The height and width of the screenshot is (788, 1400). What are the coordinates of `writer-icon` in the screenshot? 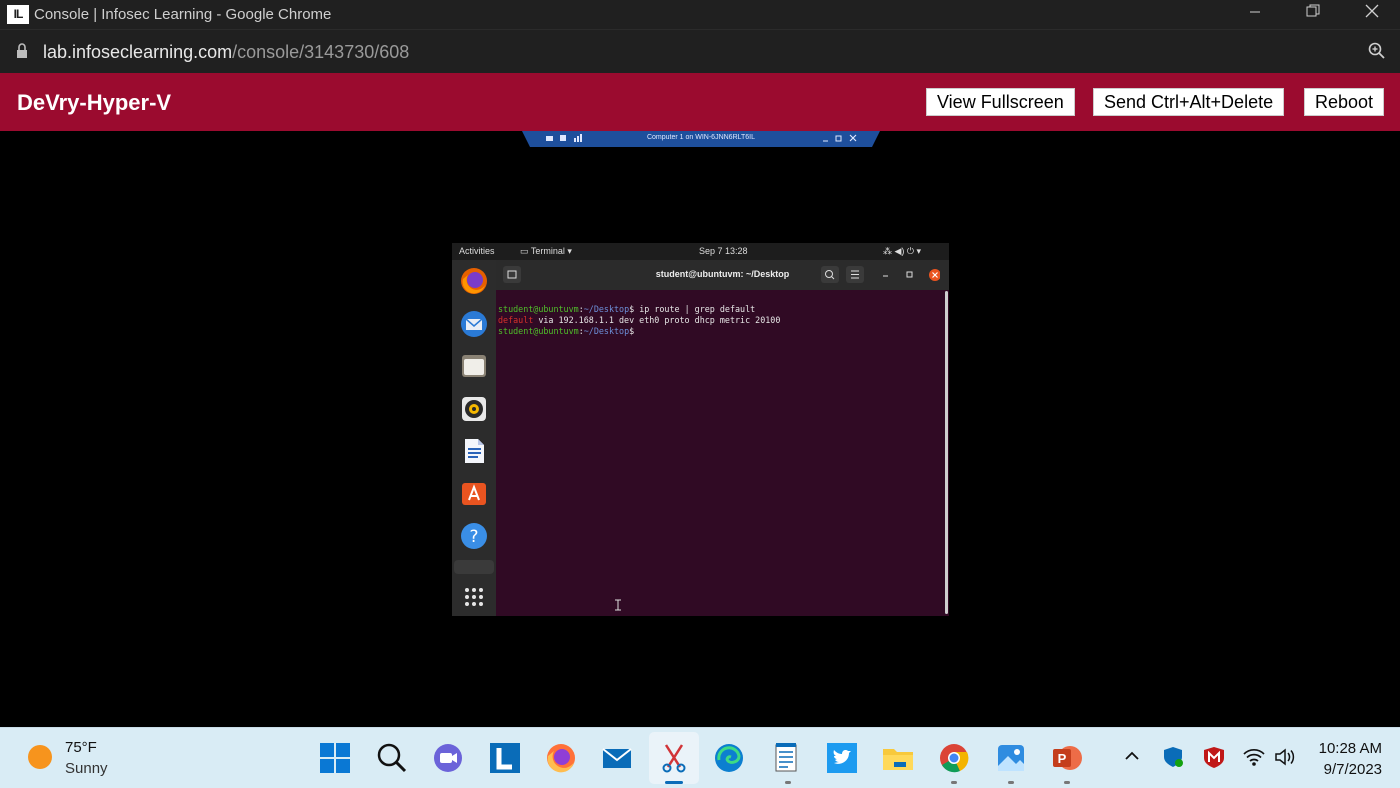 It's located at (474, 451).